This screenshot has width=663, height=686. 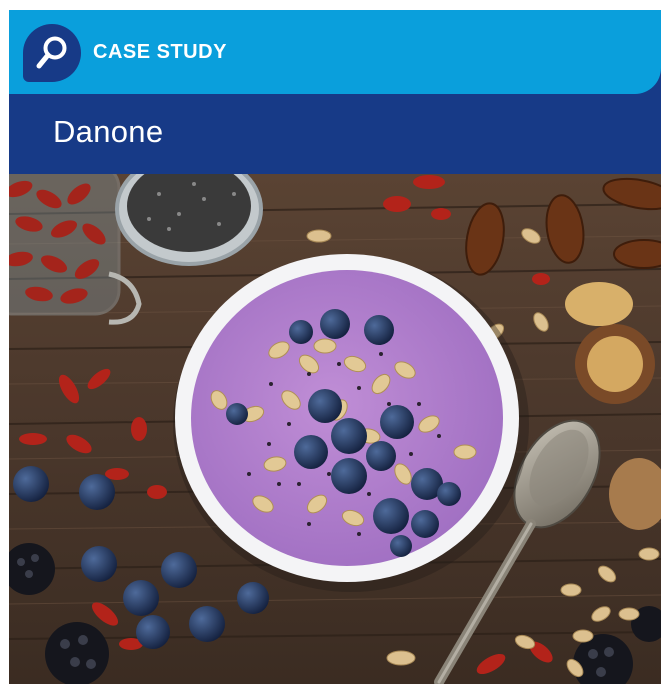 I want to click on search-icon, so click(x=51, y=52).